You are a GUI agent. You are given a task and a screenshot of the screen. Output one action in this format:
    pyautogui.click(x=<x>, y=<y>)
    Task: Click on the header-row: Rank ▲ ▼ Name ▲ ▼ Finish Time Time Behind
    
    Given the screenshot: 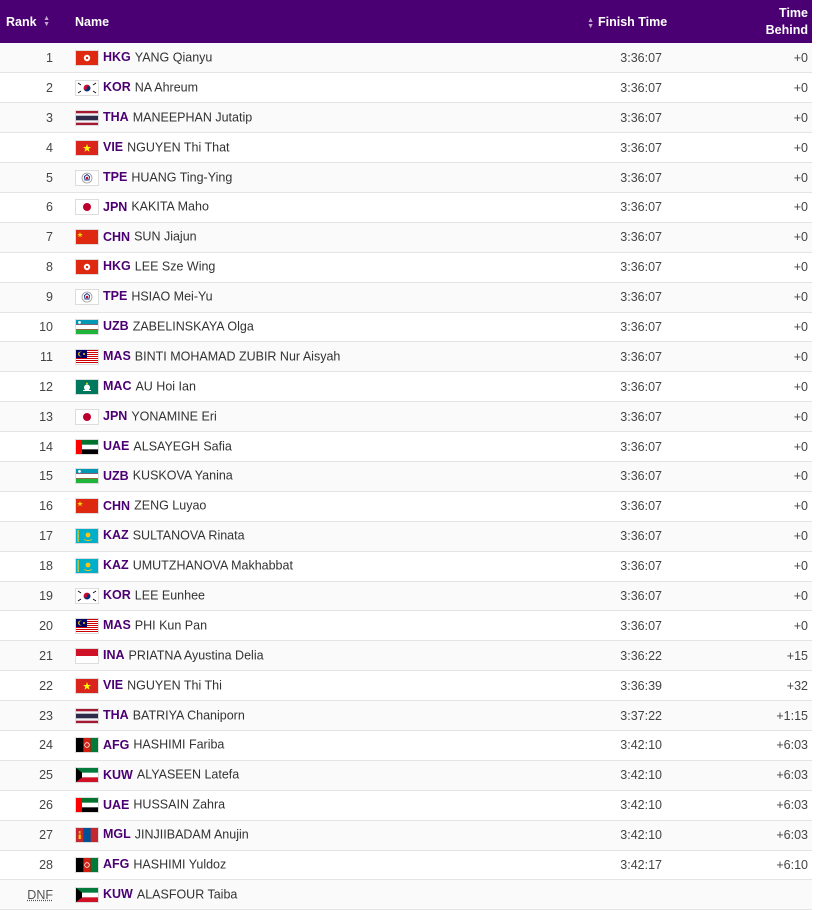 What is the action you would take?
    pyautogui.click(x=406, y=21)
    